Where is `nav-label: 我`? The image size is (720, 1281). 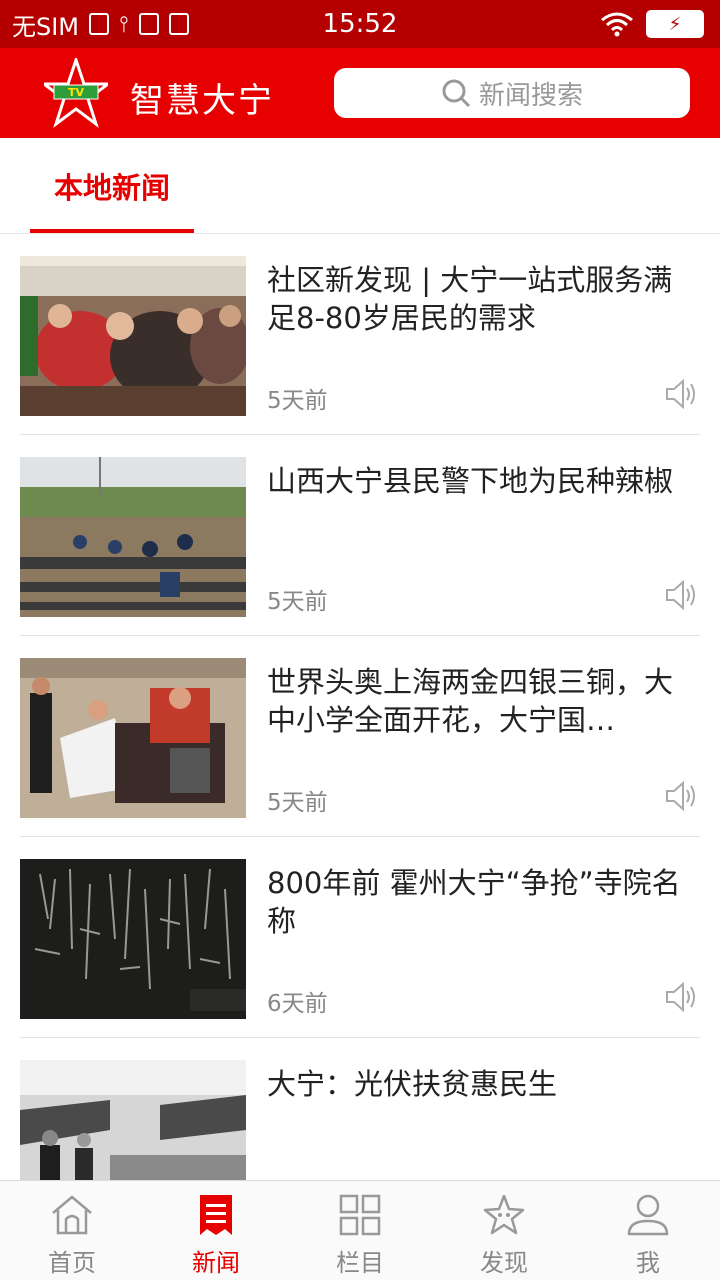 nav-label: 我 is located at coordinates (648, 1263).